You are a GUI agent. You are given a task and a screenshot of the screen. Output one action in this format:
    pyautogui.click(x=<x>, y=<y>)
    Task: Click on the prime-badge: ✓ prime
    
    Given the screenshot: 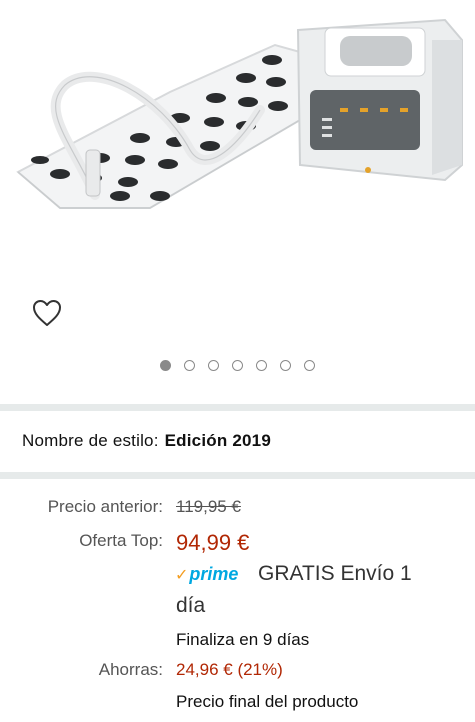 What is the action you would take?
    pyautogui.click(x=206, y=574)
    